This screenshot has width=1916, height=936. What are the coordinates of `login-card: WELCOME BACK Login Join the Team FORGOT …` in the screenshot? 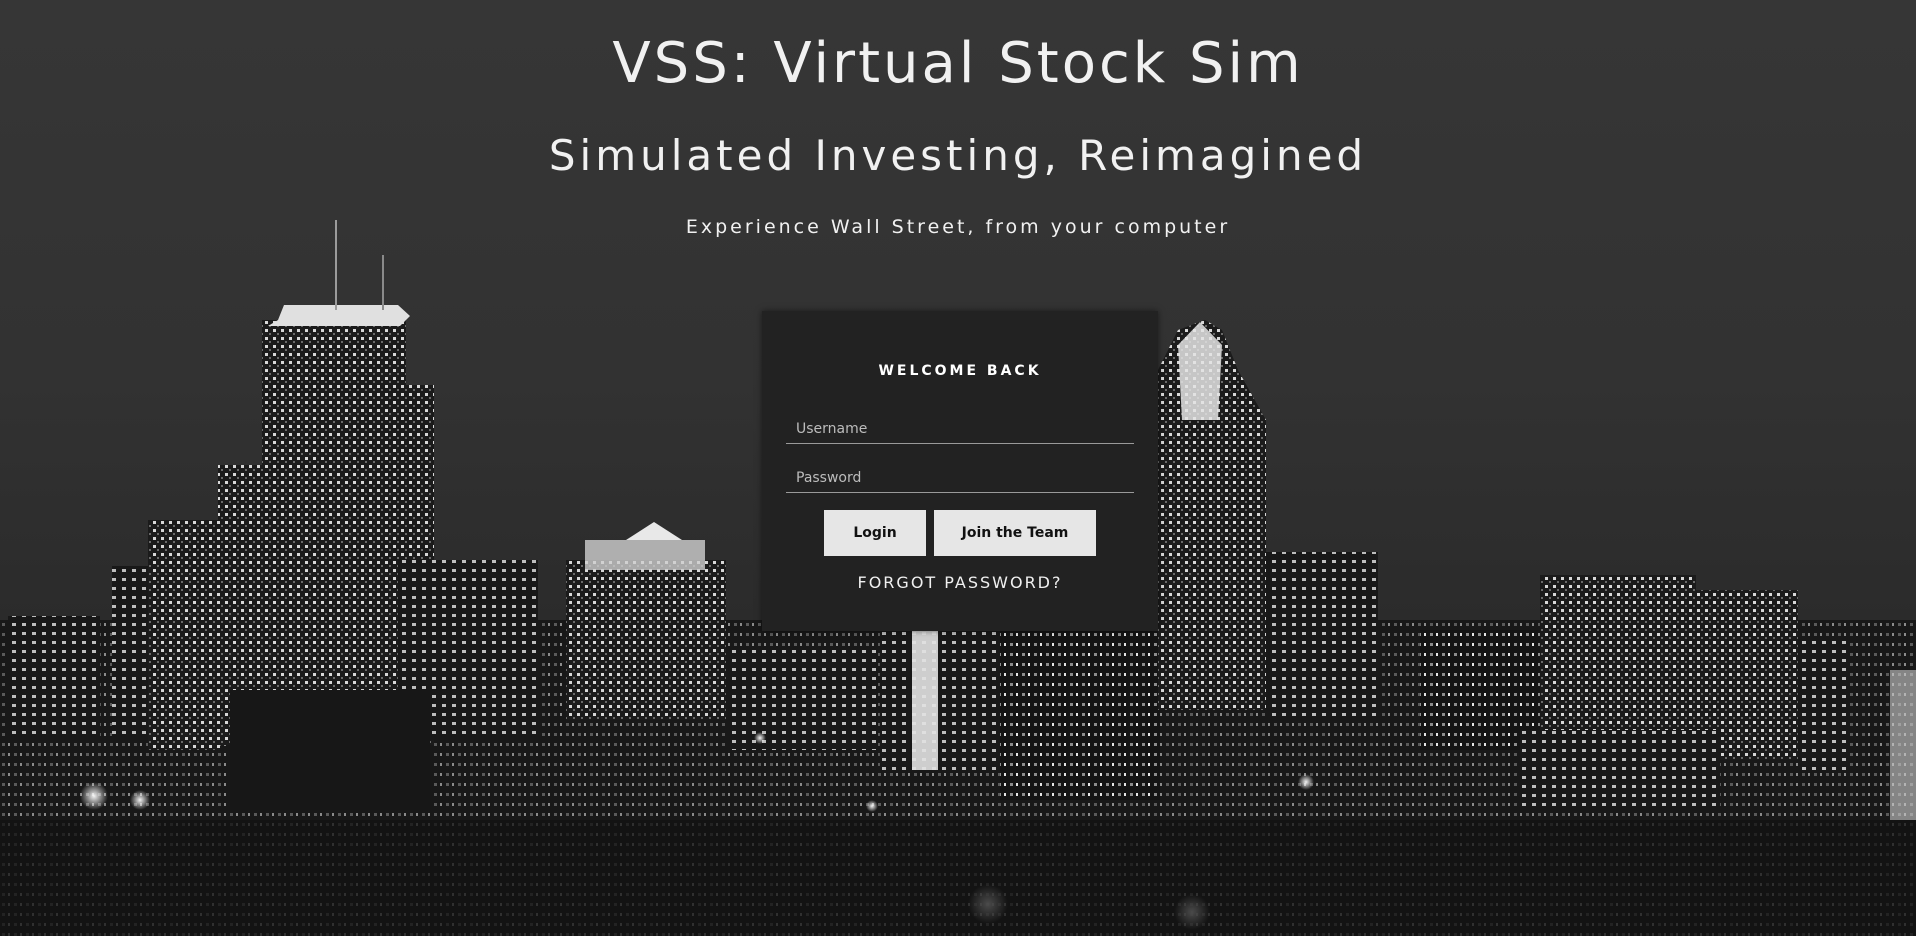 It's located at (960, 471).